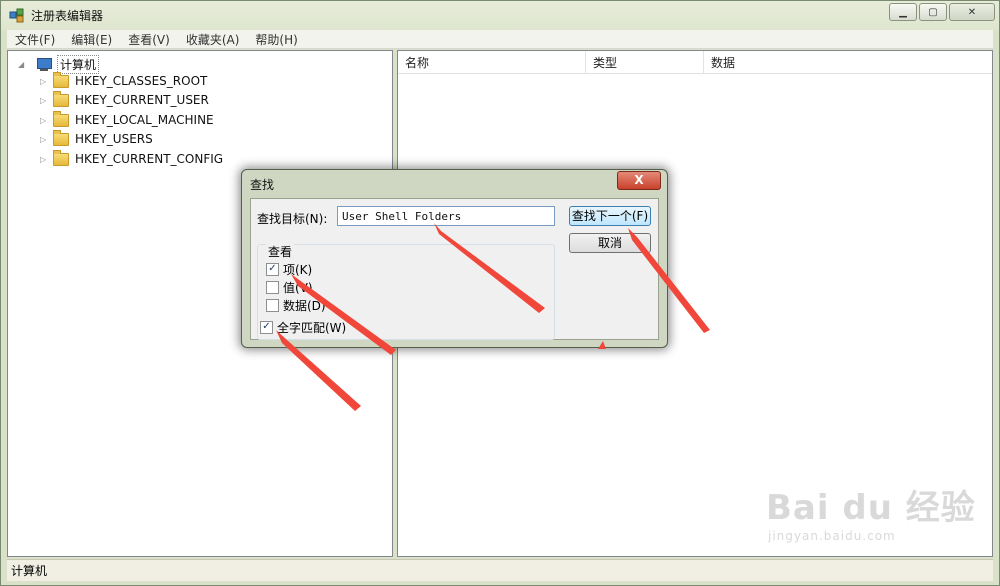  Describe the element at coordinates (22, 64) in the screenshot. I see `collapse-arrow-icon: ◢` at that location.